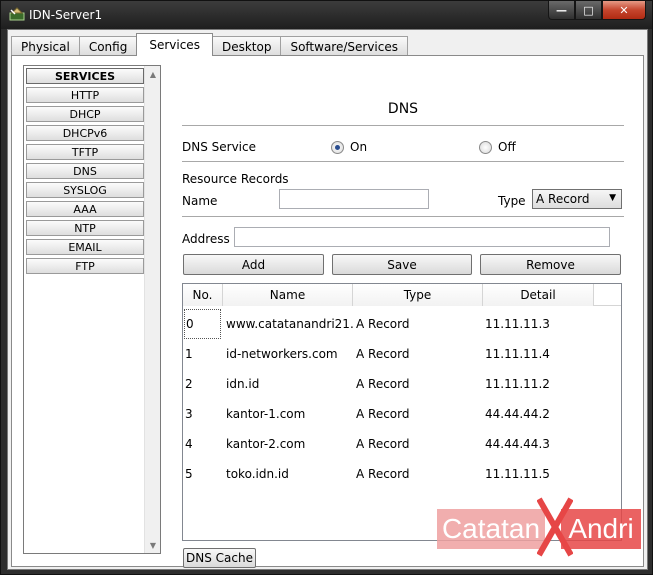 The width and height of the screenshot is (653, 575). I want to click on table-row: 2 idn.id A Record 11.11.11.2, so click(402, 384).